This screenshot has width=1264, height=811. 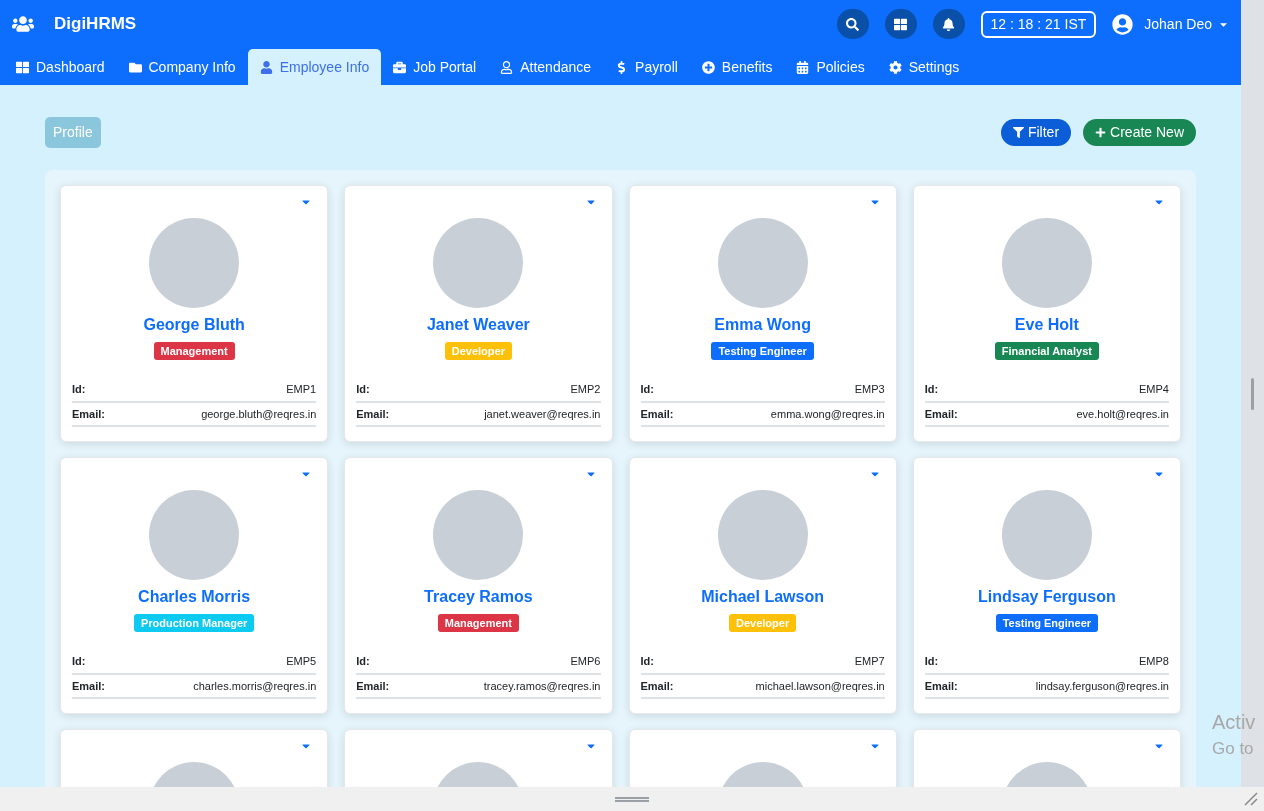 What do you see at coordinates (585, 389) in the screenshot?
I see `employee-id: EMP2` at bounding box center [585, 389].